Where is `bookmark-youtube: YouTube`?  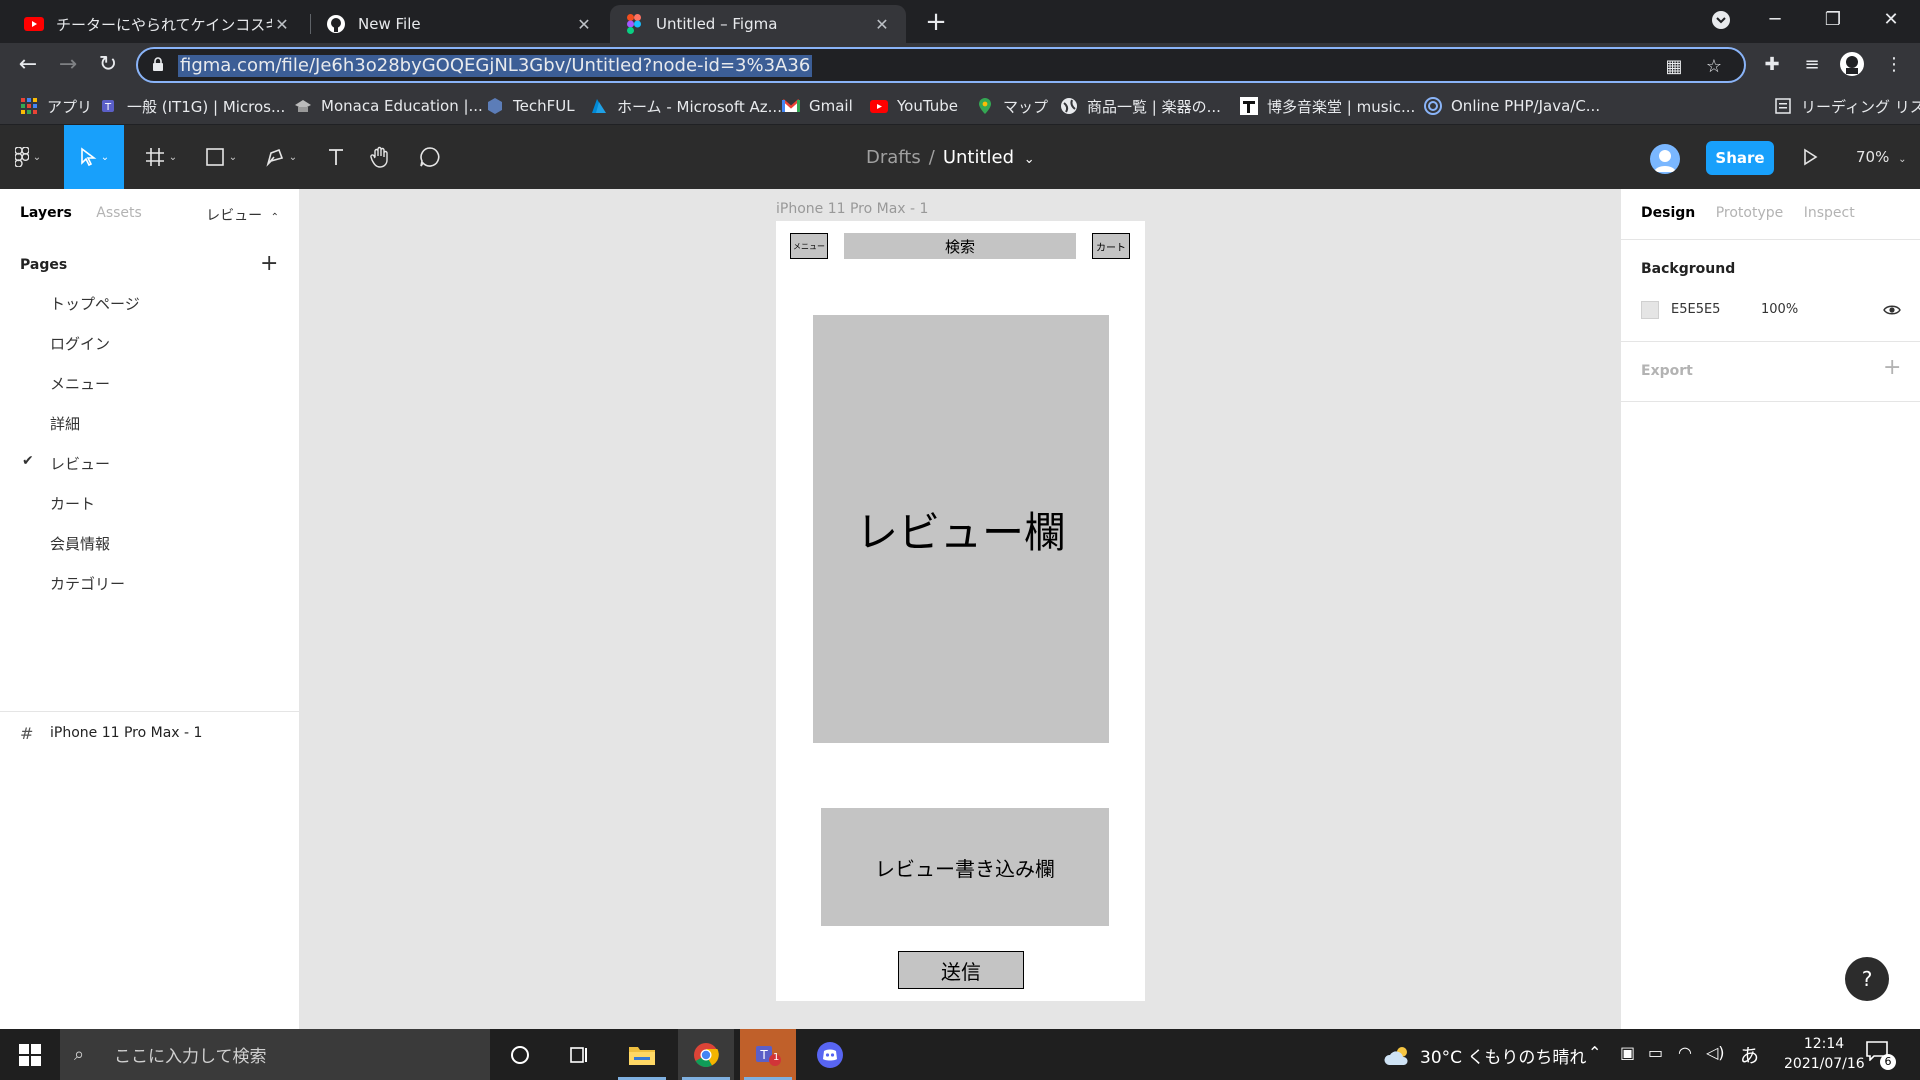
bookmark-youtube: YouTube is located at coordinates (914, 106).